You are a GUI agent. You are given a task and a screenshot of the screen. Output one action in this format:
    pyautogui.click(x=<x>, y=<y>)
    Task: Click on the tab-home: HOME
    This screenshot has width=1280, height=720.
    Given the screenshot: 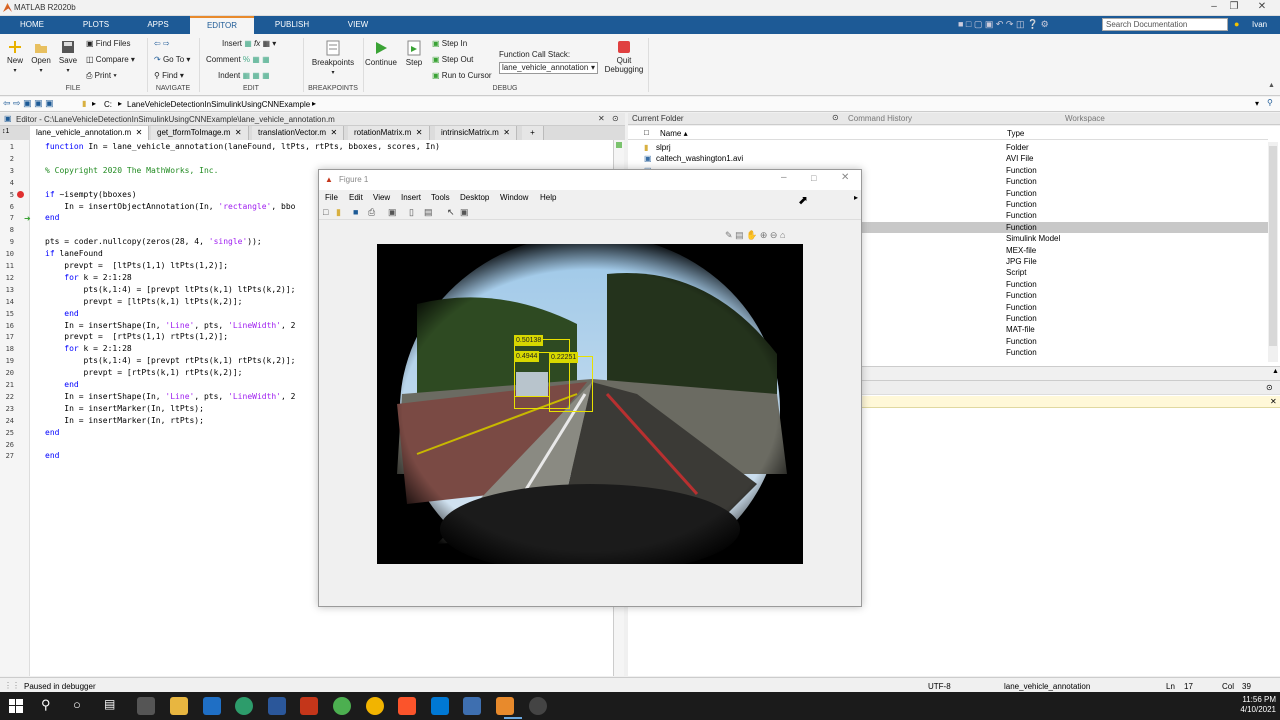 What is the action you would take?
    pyautogui.click(x=32, y=25)
    